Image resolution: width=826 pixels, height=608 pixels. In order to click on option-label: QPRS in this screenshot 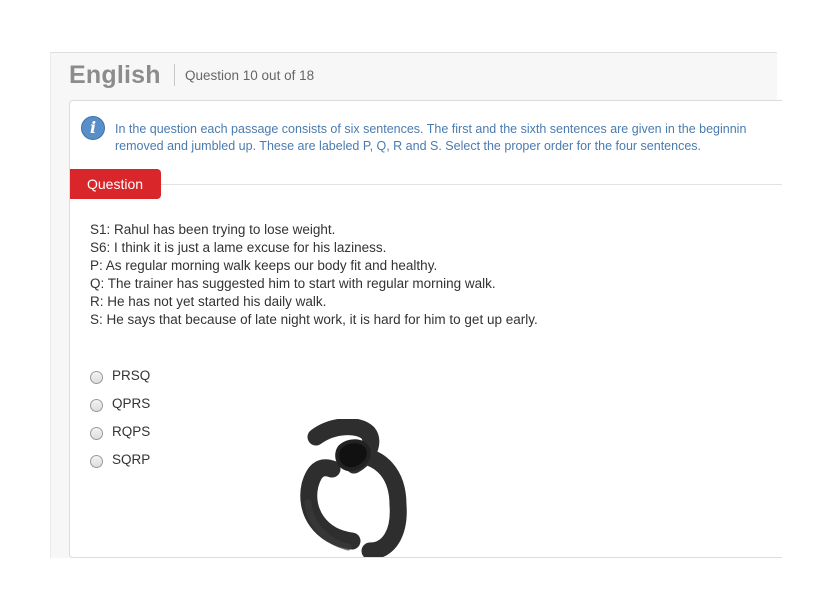, I will do `click(131, 403)`.